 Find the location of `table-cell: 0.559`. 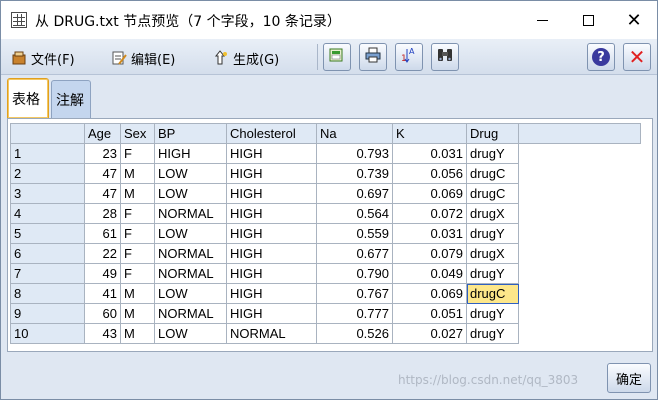

table-cell: 0.559 is located at coordinates (354, 233).